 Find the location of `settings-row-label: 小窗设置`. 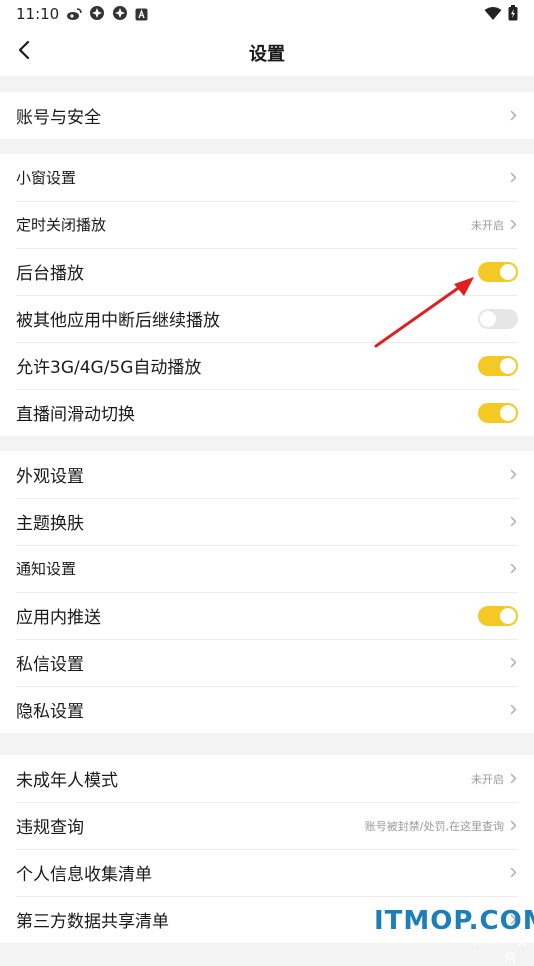

settings-row-label: 小窗设置 is located at coordinates (46, 178).